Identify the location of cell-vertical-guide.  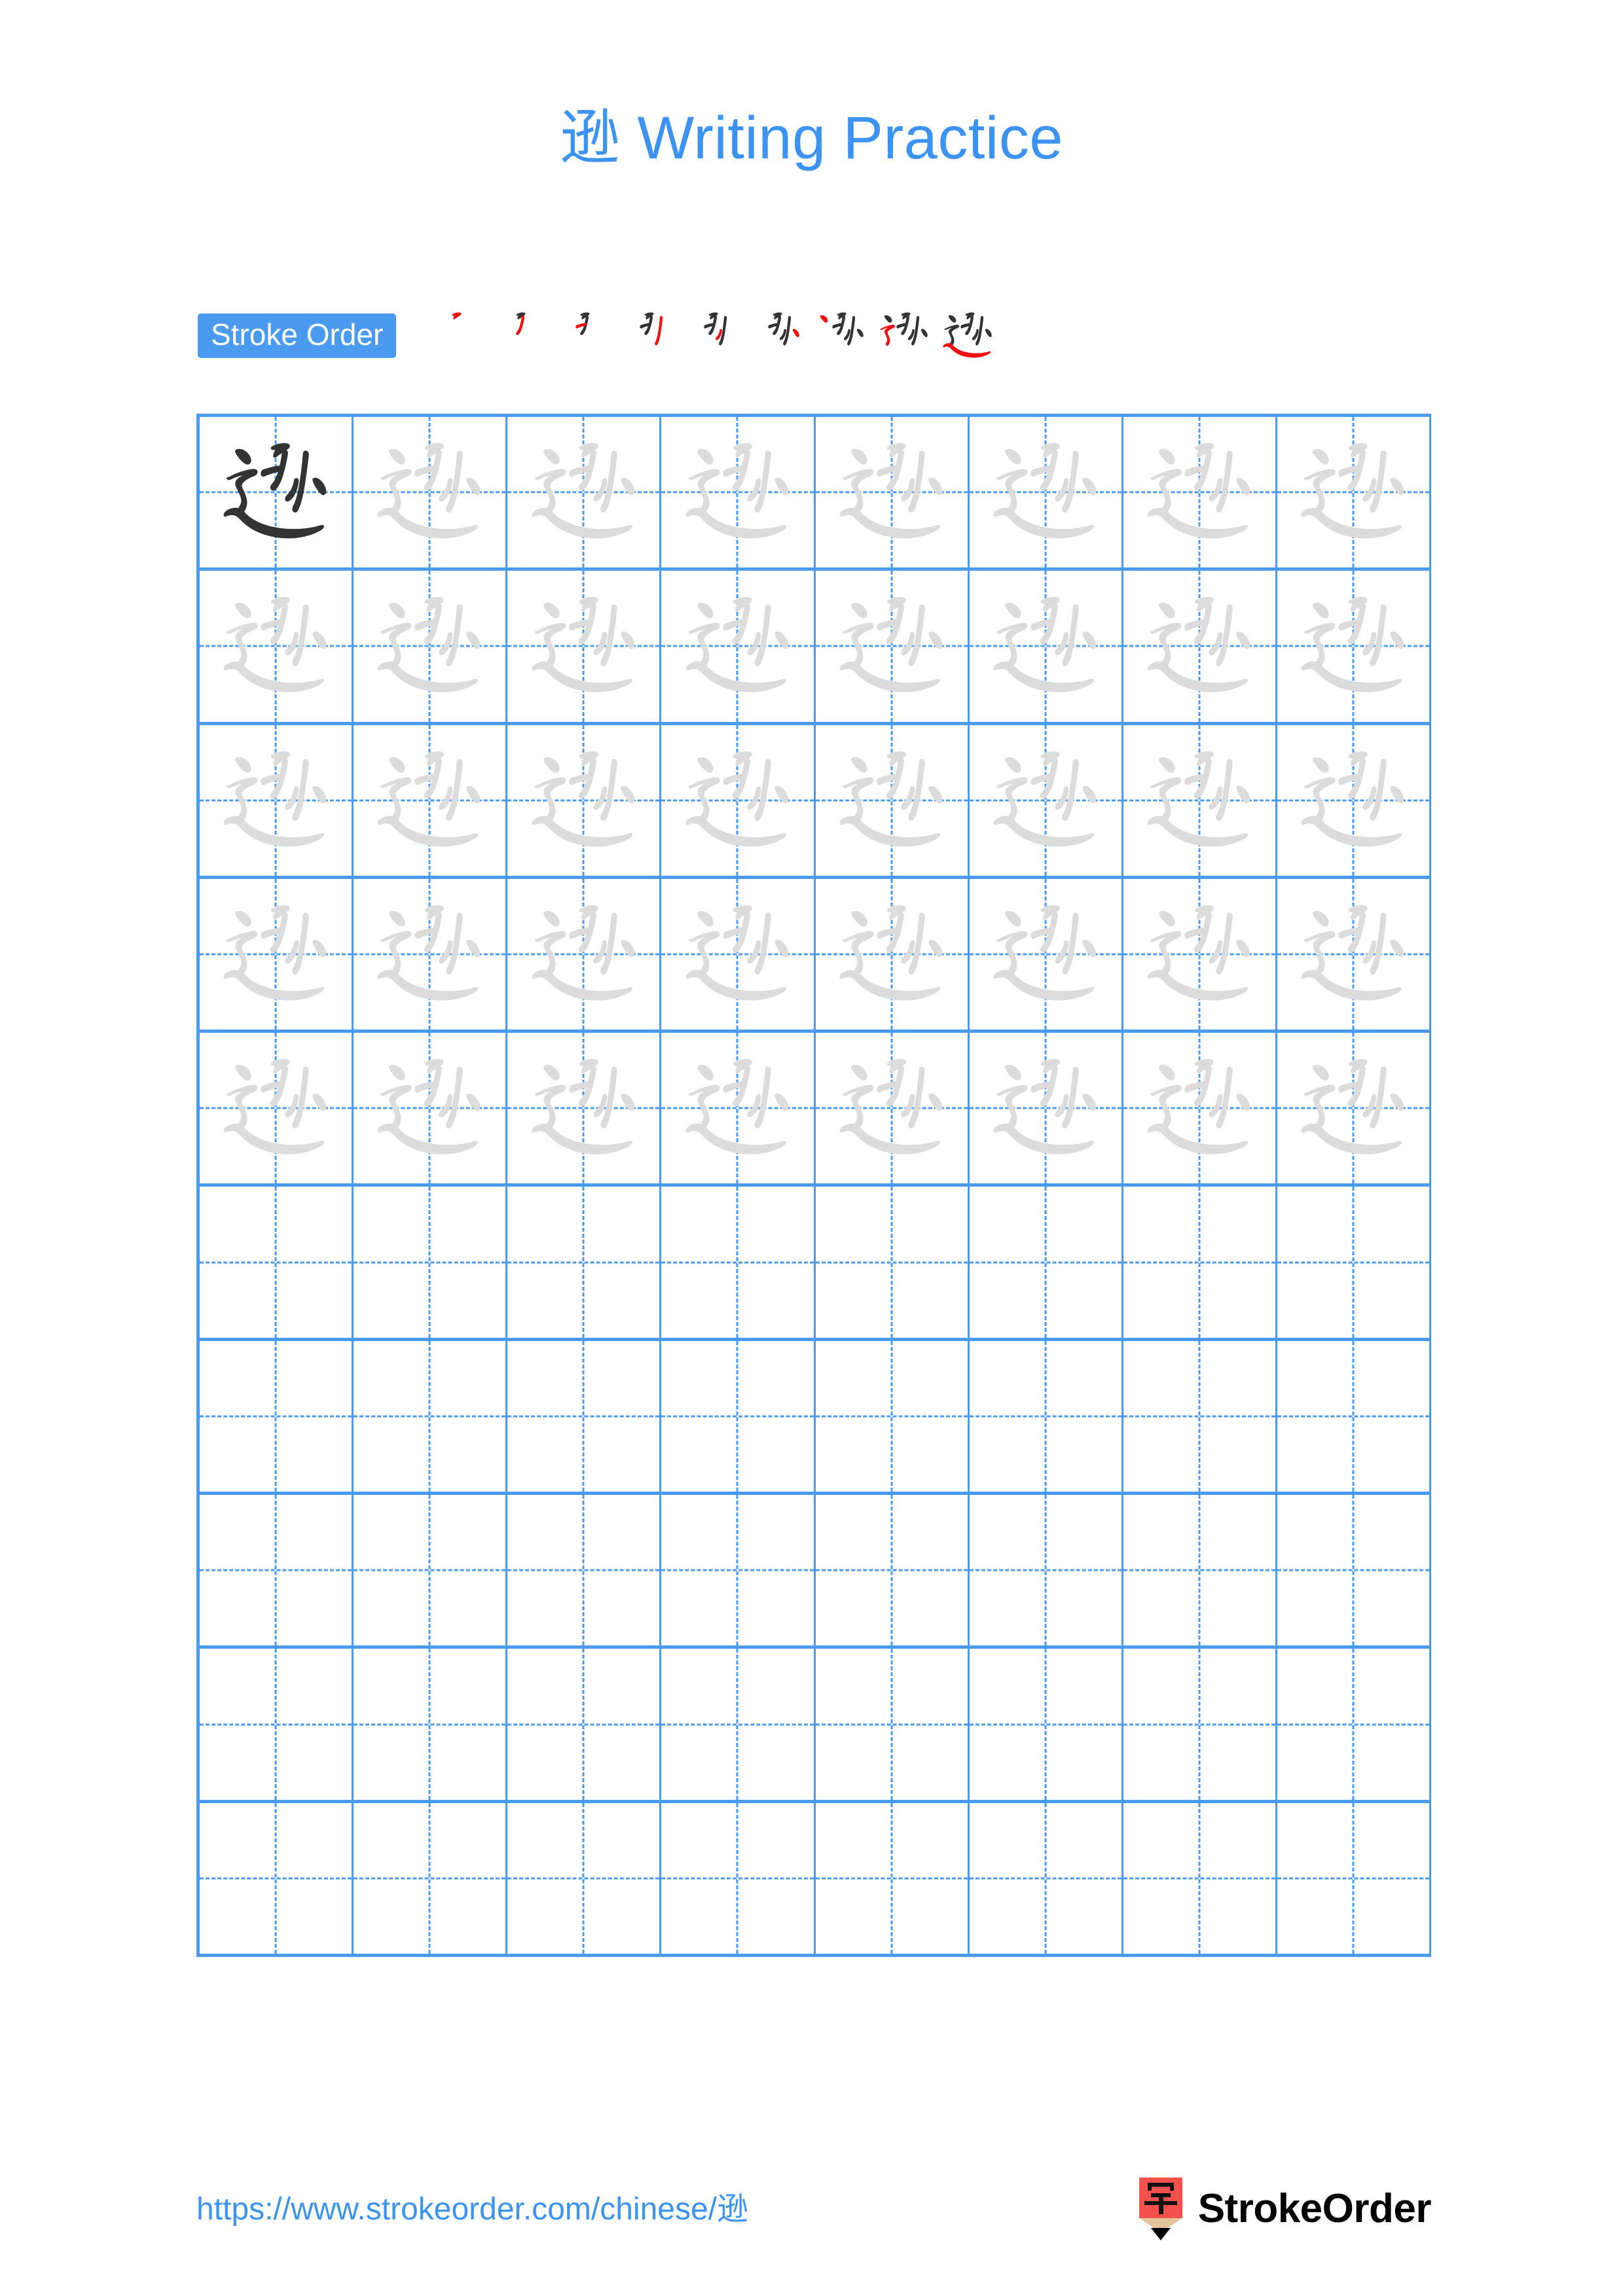
(737, 1262).